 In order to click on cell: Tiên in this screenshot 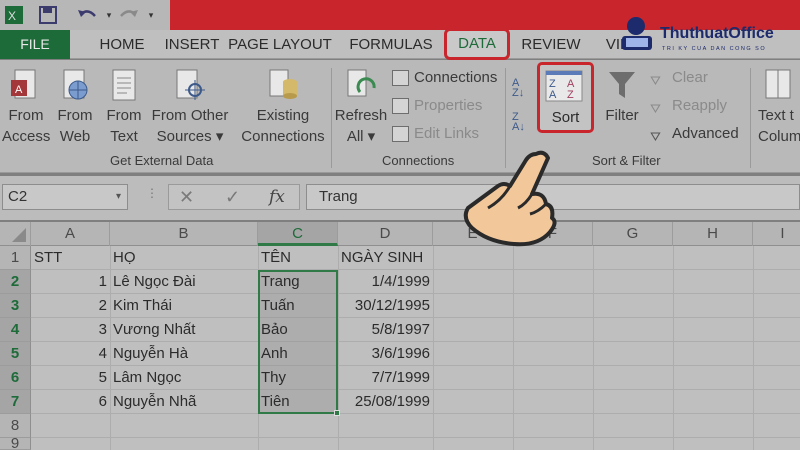, I will do `click(298, 402)`.